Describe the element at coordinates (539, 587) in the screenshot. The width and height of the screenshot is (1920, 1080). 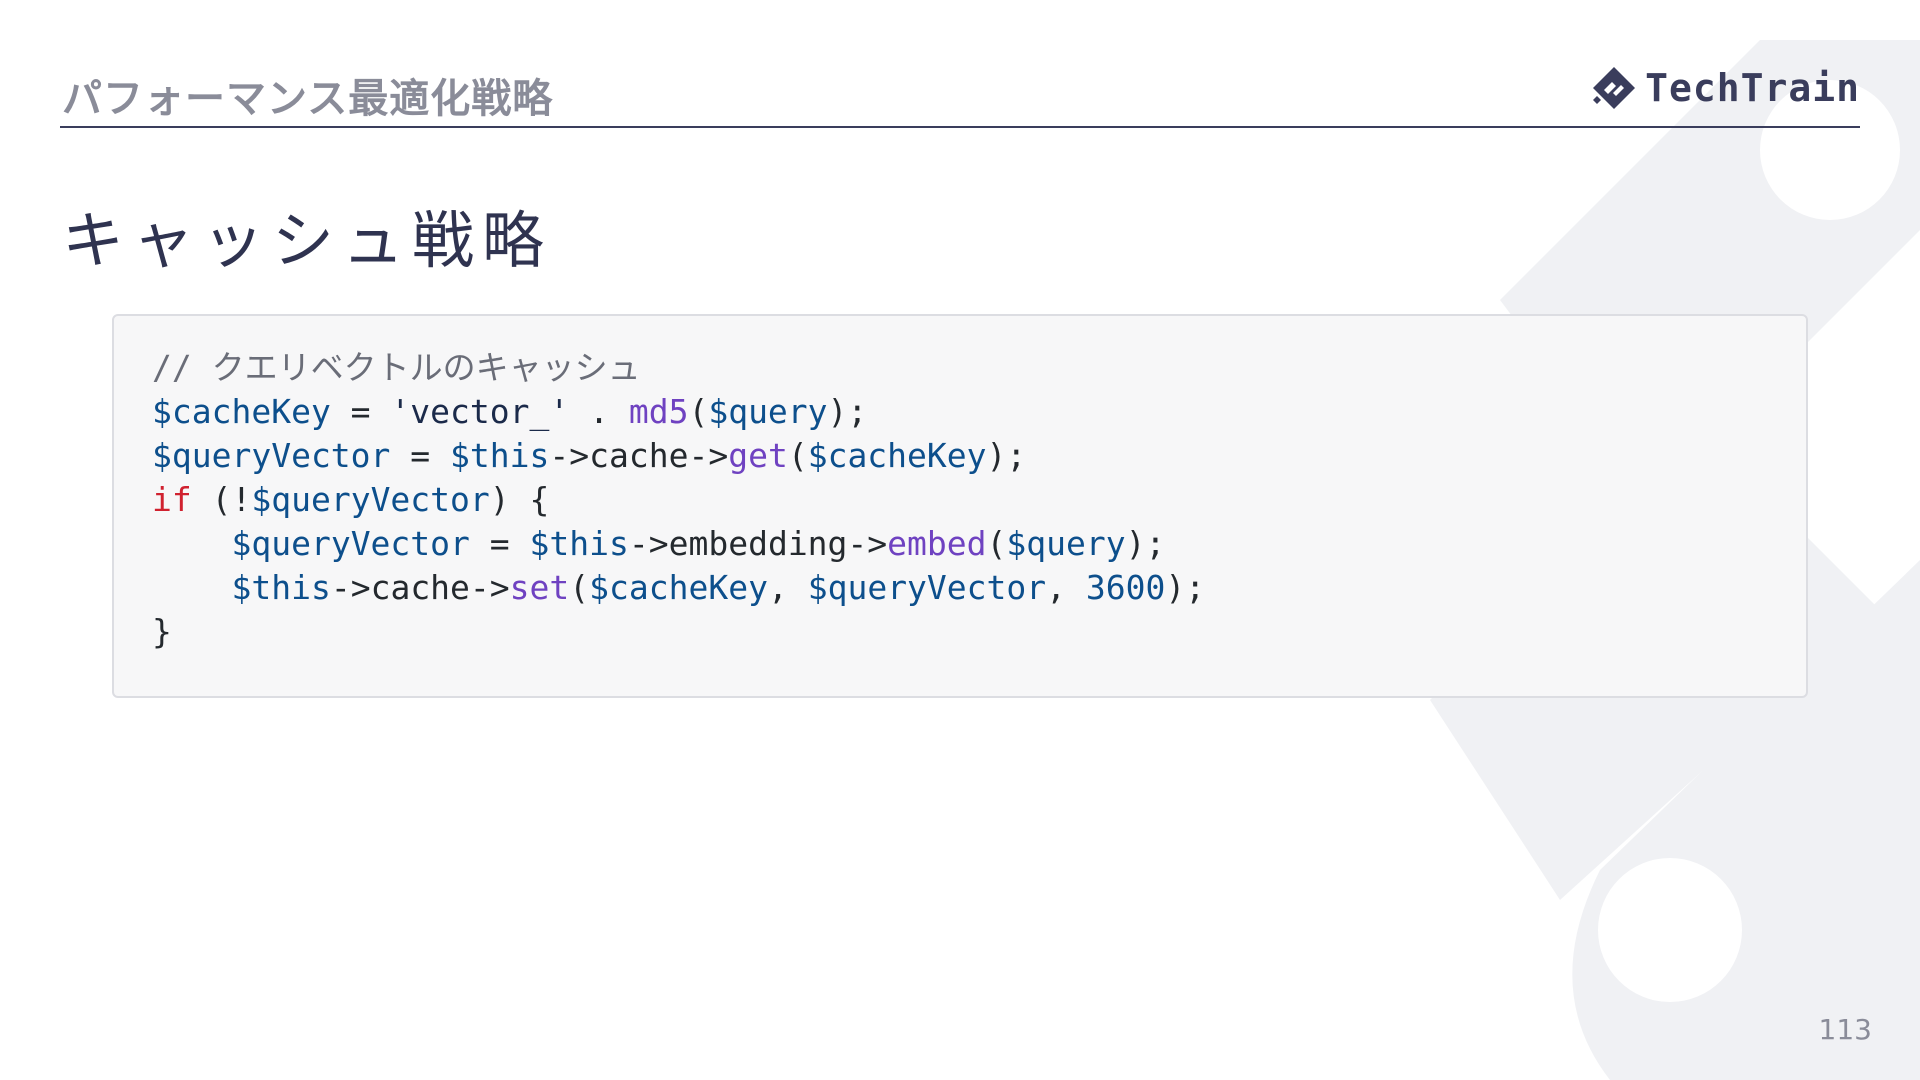
I see `code-token: set` at that location.